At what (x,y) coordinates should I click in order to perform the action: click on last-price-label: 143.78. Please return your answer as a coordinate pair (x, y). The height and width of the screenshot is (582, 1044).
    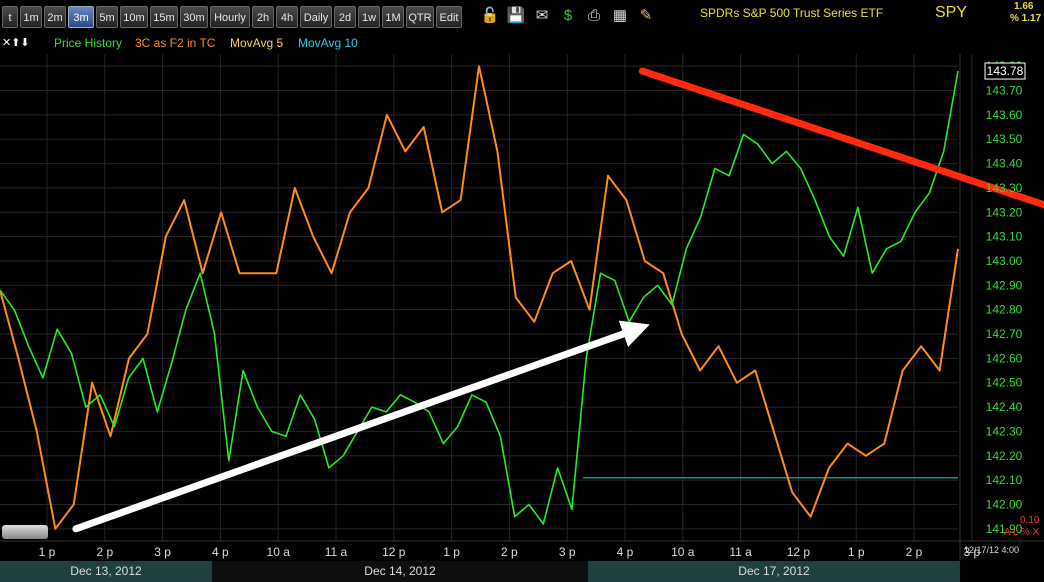
    Looking at the image, I should click on (1005, 71).